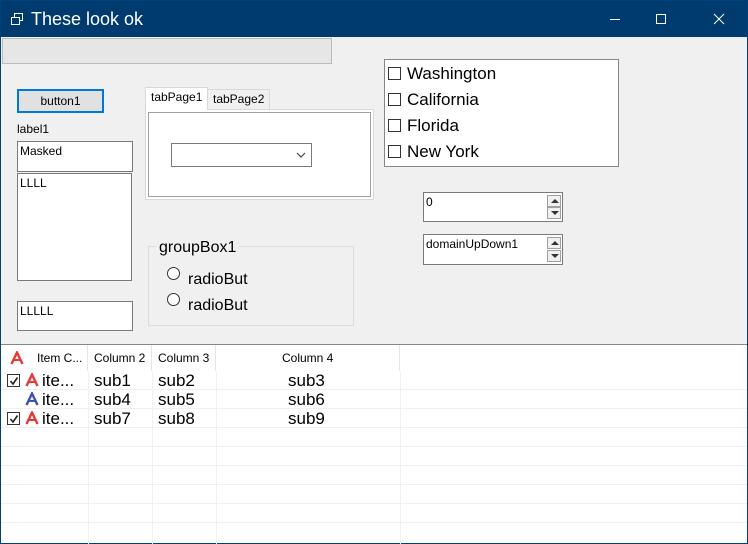 This screenshot has height=544, width=748. I want to click on minimize-icon, so click(615, 19).